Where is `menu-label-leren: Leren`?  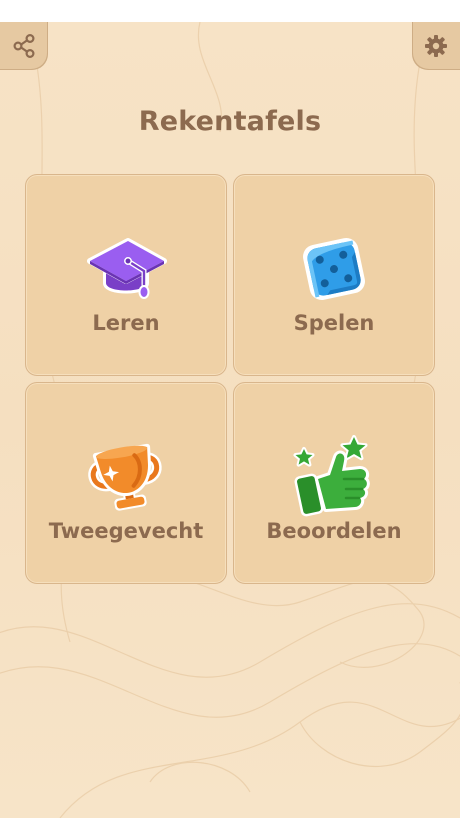 menu-label-leren: Leren is located at coordinates (126, 323).